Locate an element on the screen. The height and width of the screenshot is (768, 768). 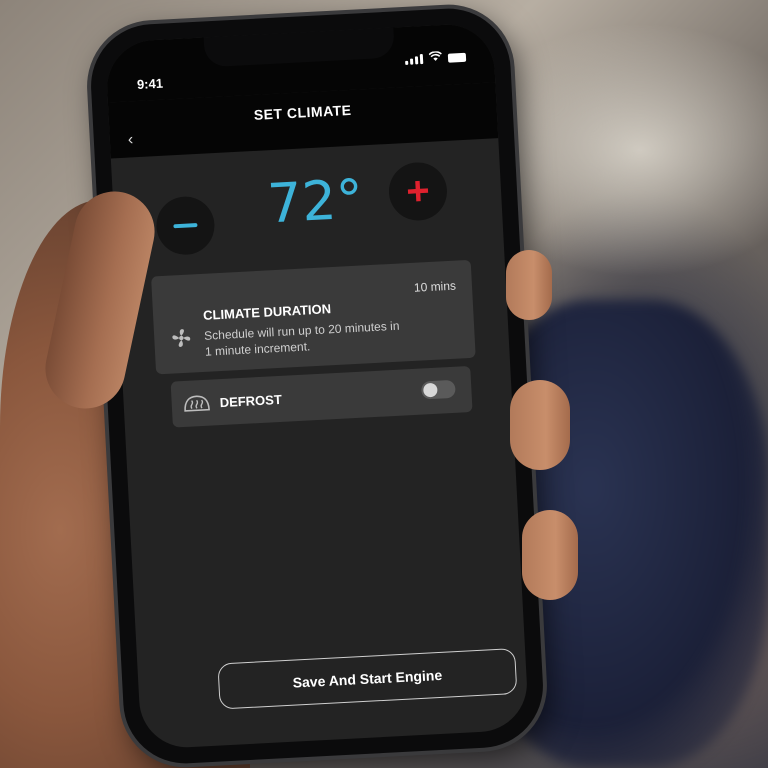
decrease-temperature-button is located at coordinates (185, 226).